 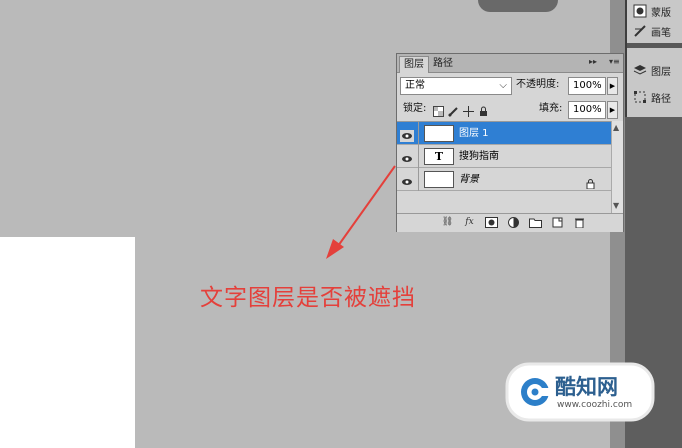 I want to click on annotation-text: 文字图层是否被遮挡, so click(x=308, y=298).